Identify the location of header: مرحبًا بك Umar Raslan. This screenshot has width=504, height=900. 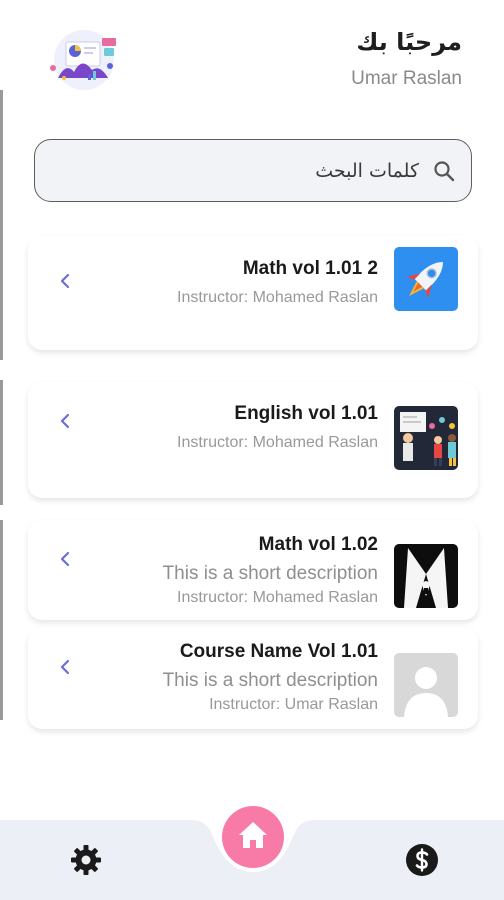
(252, 60).